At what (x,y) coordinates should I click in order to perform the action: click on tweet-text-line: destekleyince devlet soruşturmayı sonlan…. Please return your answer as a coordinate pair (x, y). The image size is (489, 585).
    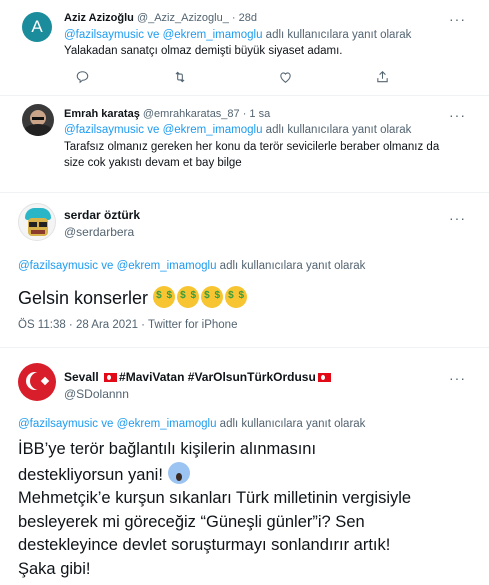
    Looking at the image, I should click on (204, 545).